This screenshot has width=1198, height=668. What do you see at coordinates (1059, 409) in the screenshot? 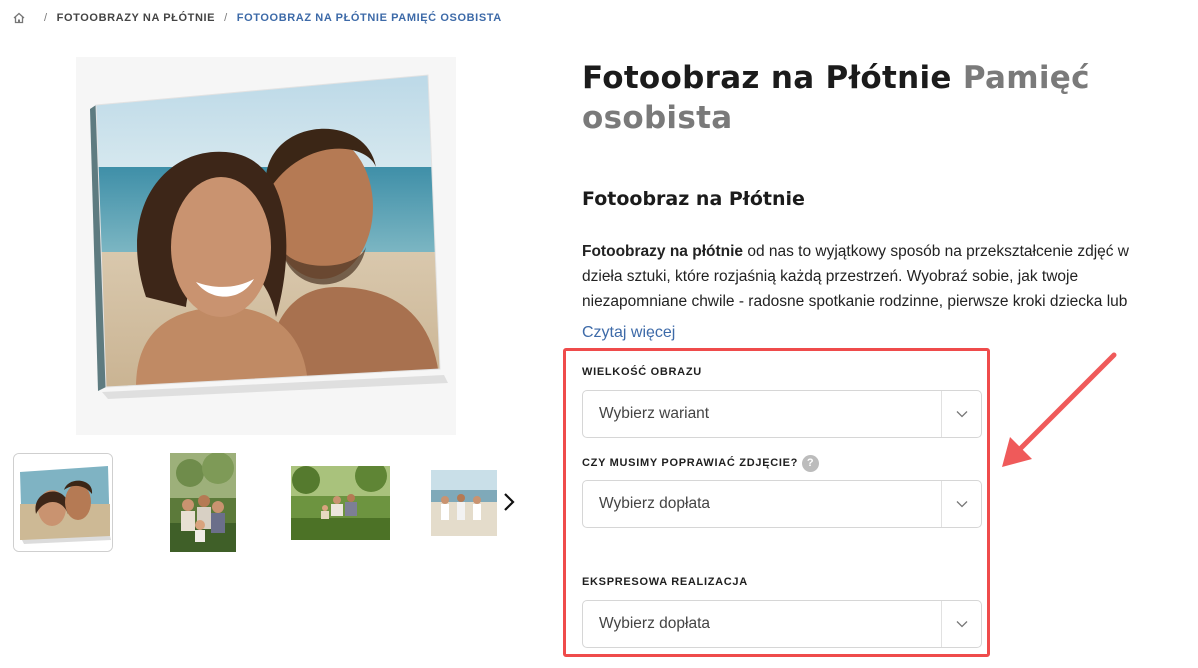
I see `annotation-arrow-icon` at bounding box center [1059, 409].